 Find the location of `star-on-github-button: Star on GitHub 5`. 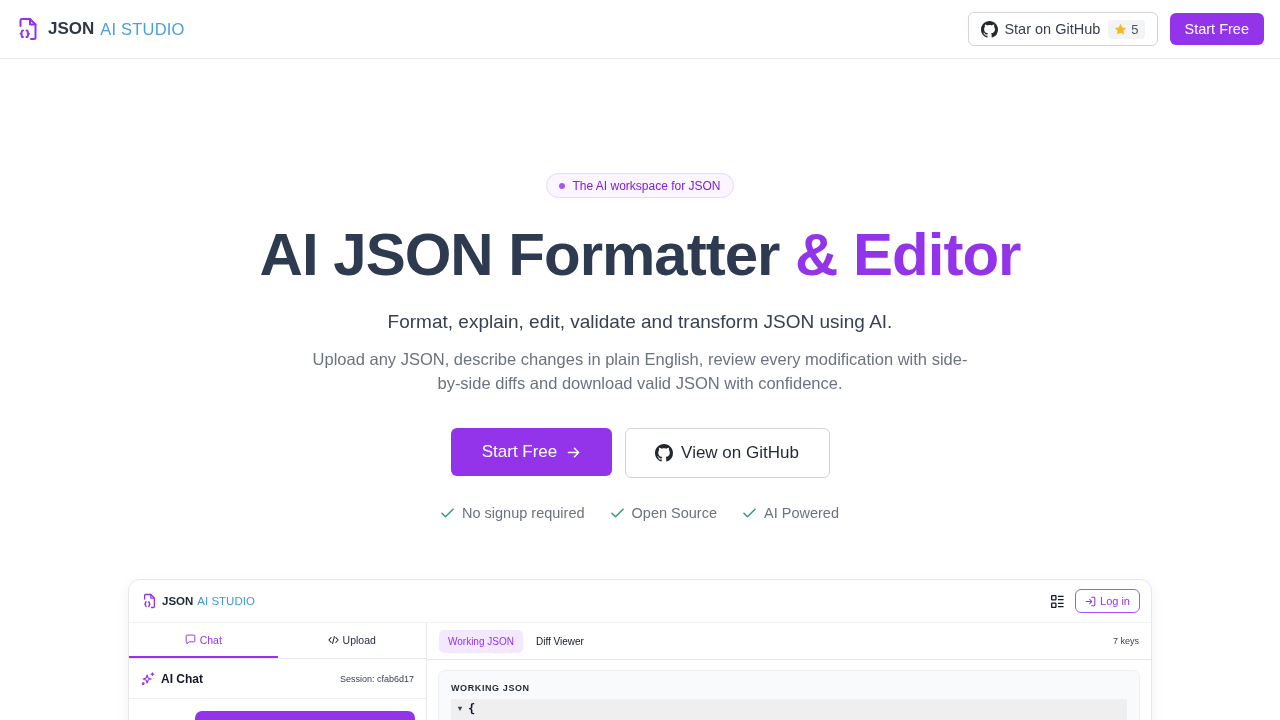

star-on-github-button: Star on GitHub 5 is located at coordinates (1063, 29).